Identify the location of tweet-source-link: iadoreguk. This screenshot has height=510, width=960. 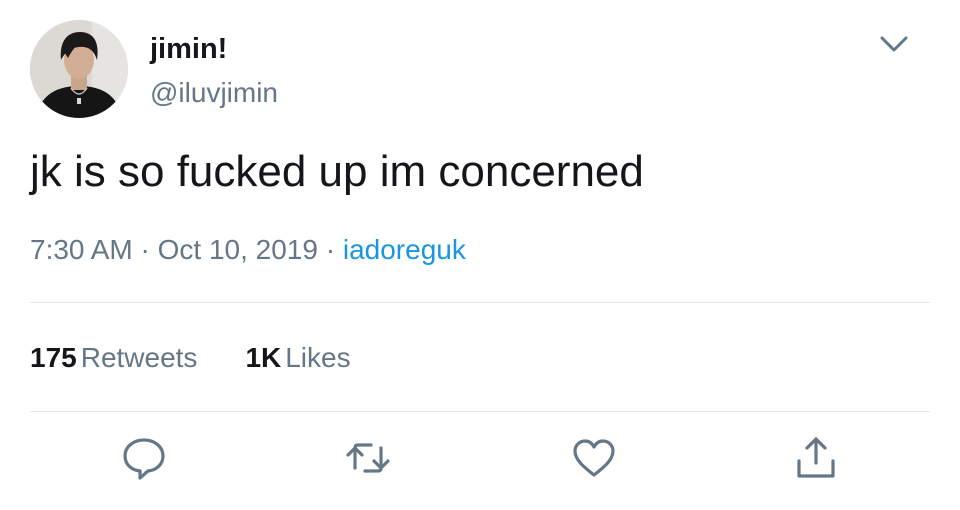
(404, 249).